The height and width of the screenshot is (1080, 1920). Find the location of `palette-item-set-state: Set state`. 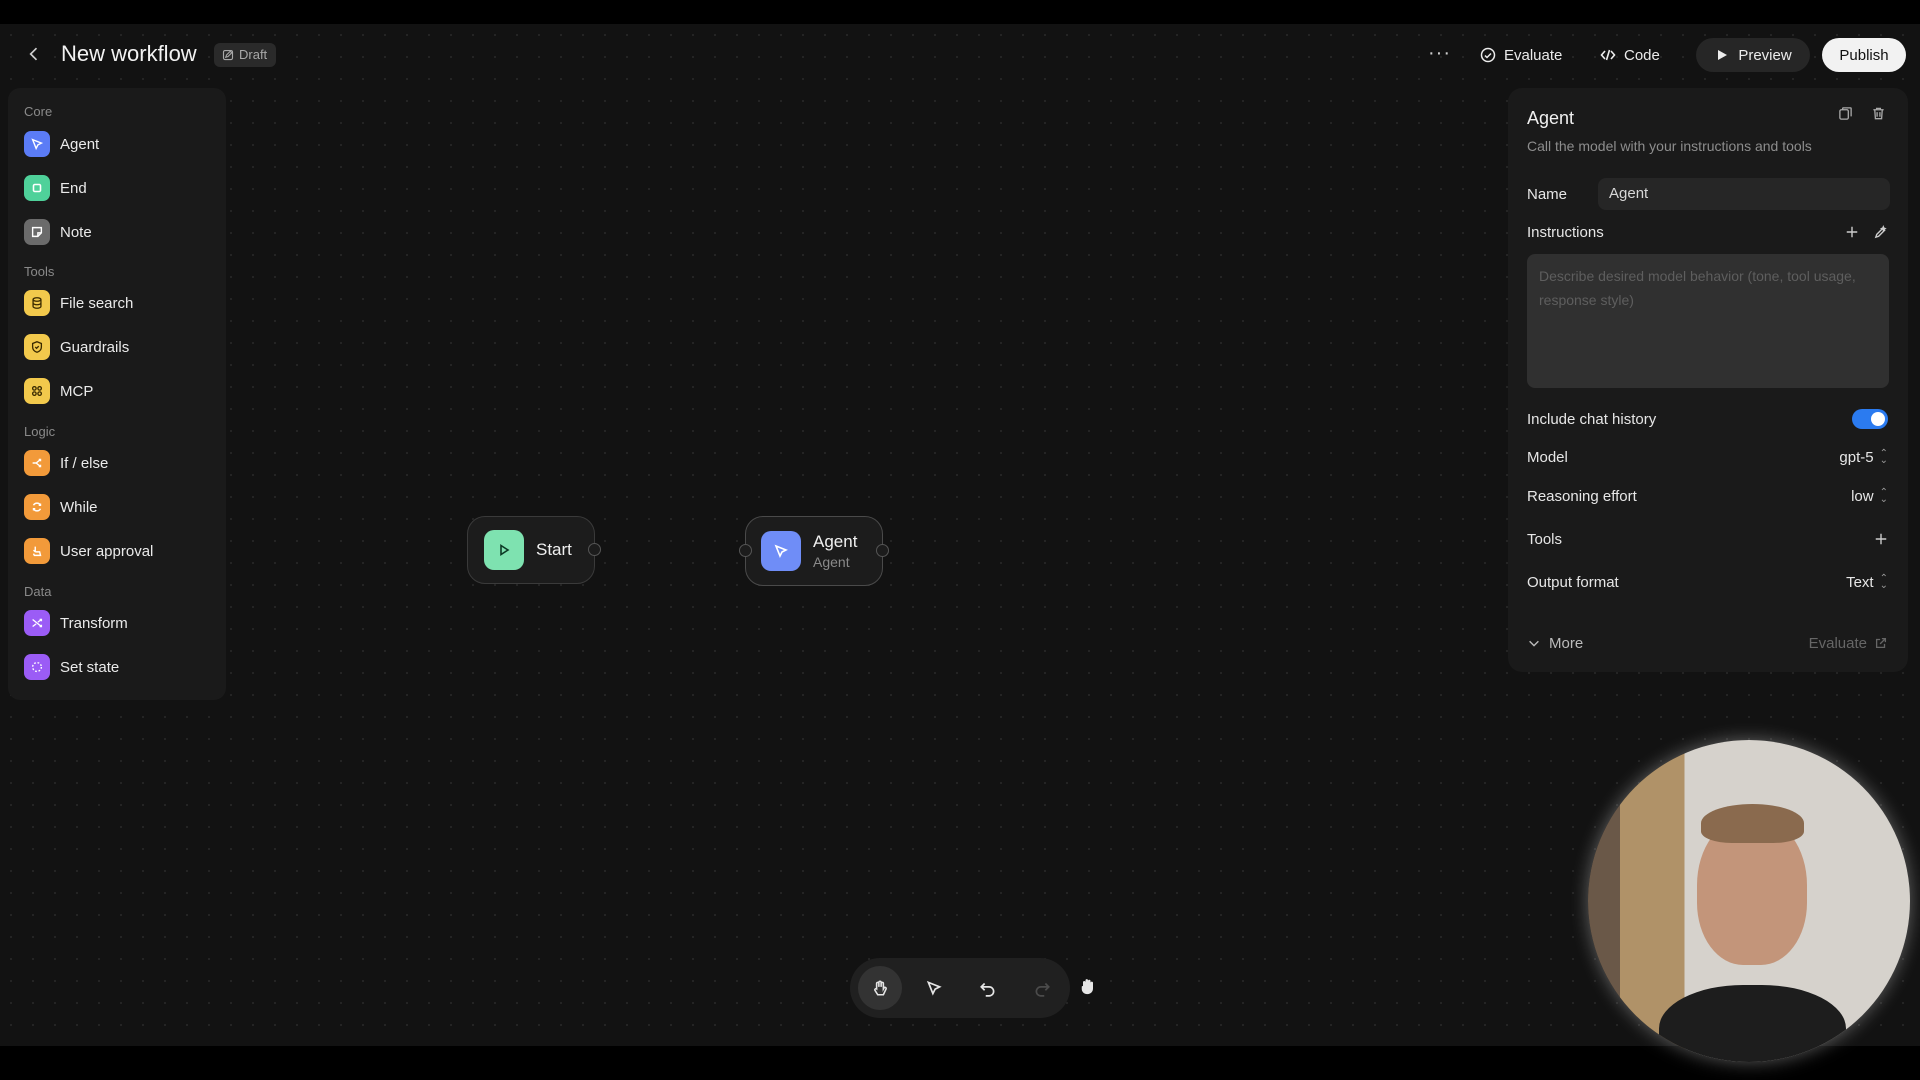

palette-item-set-state: Set state is located at coordinates (71, 667).